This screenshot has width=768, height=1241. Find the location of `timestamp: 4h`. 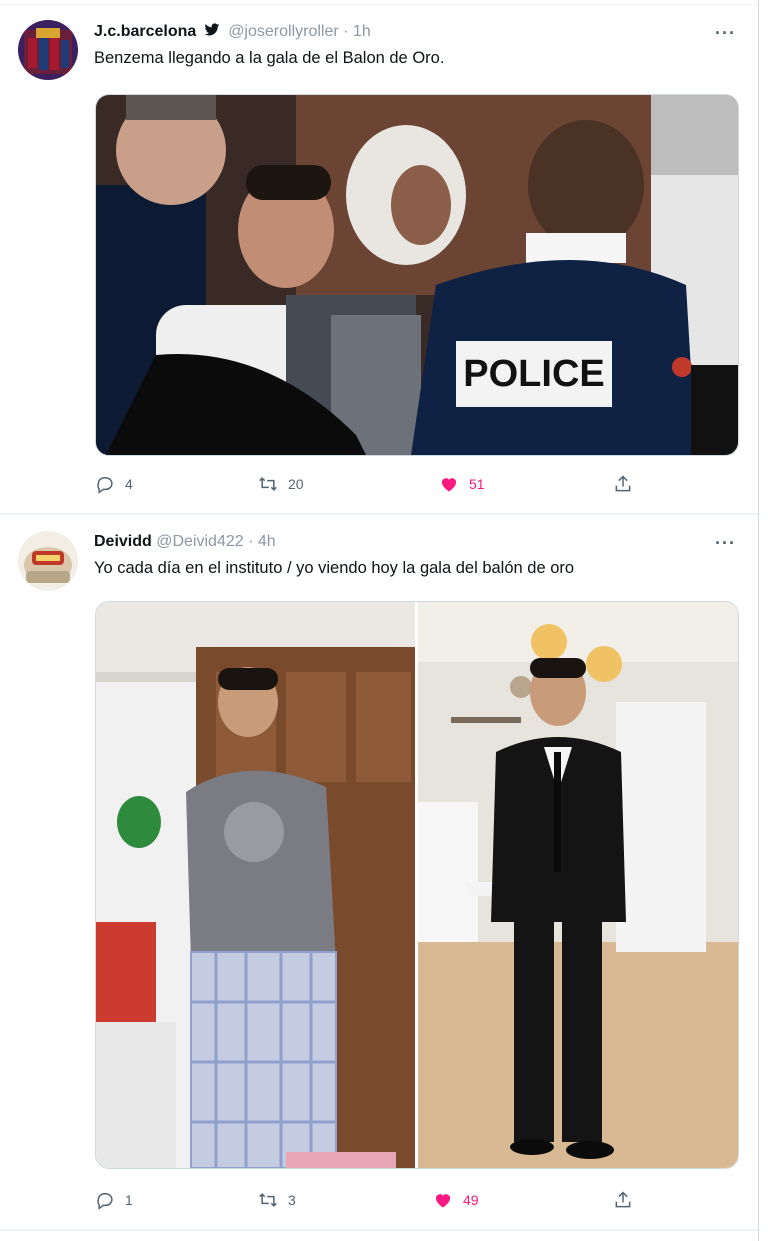

timestamp: 4h is located at coordinates (267, 541).